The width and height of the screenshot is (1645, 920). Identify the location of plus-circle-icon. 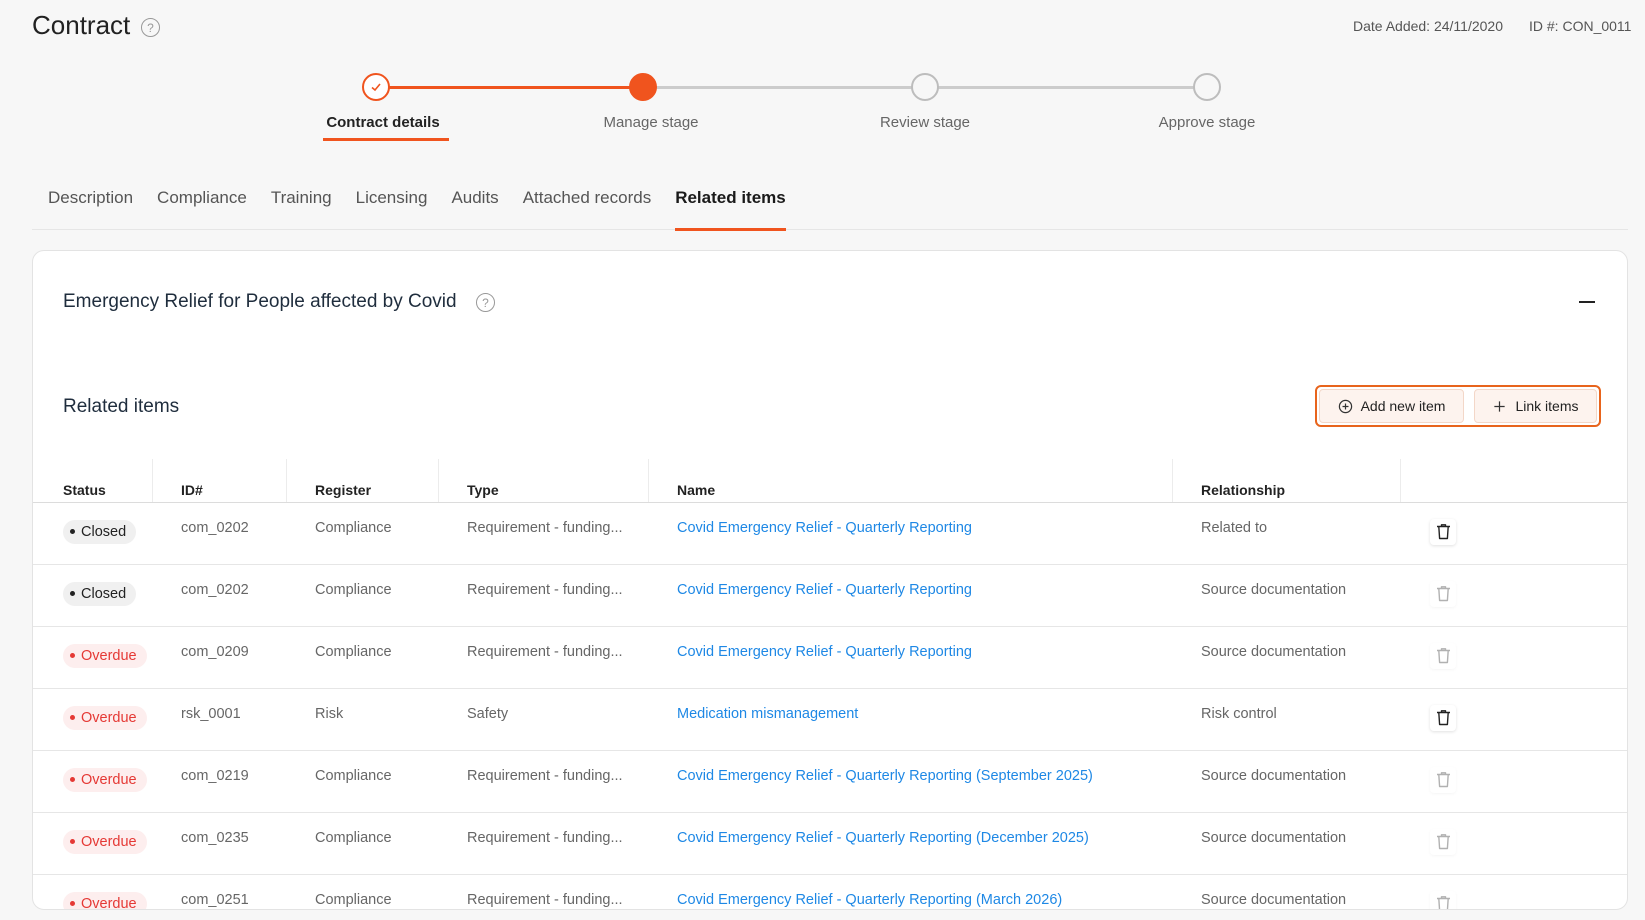
(1345, 406).